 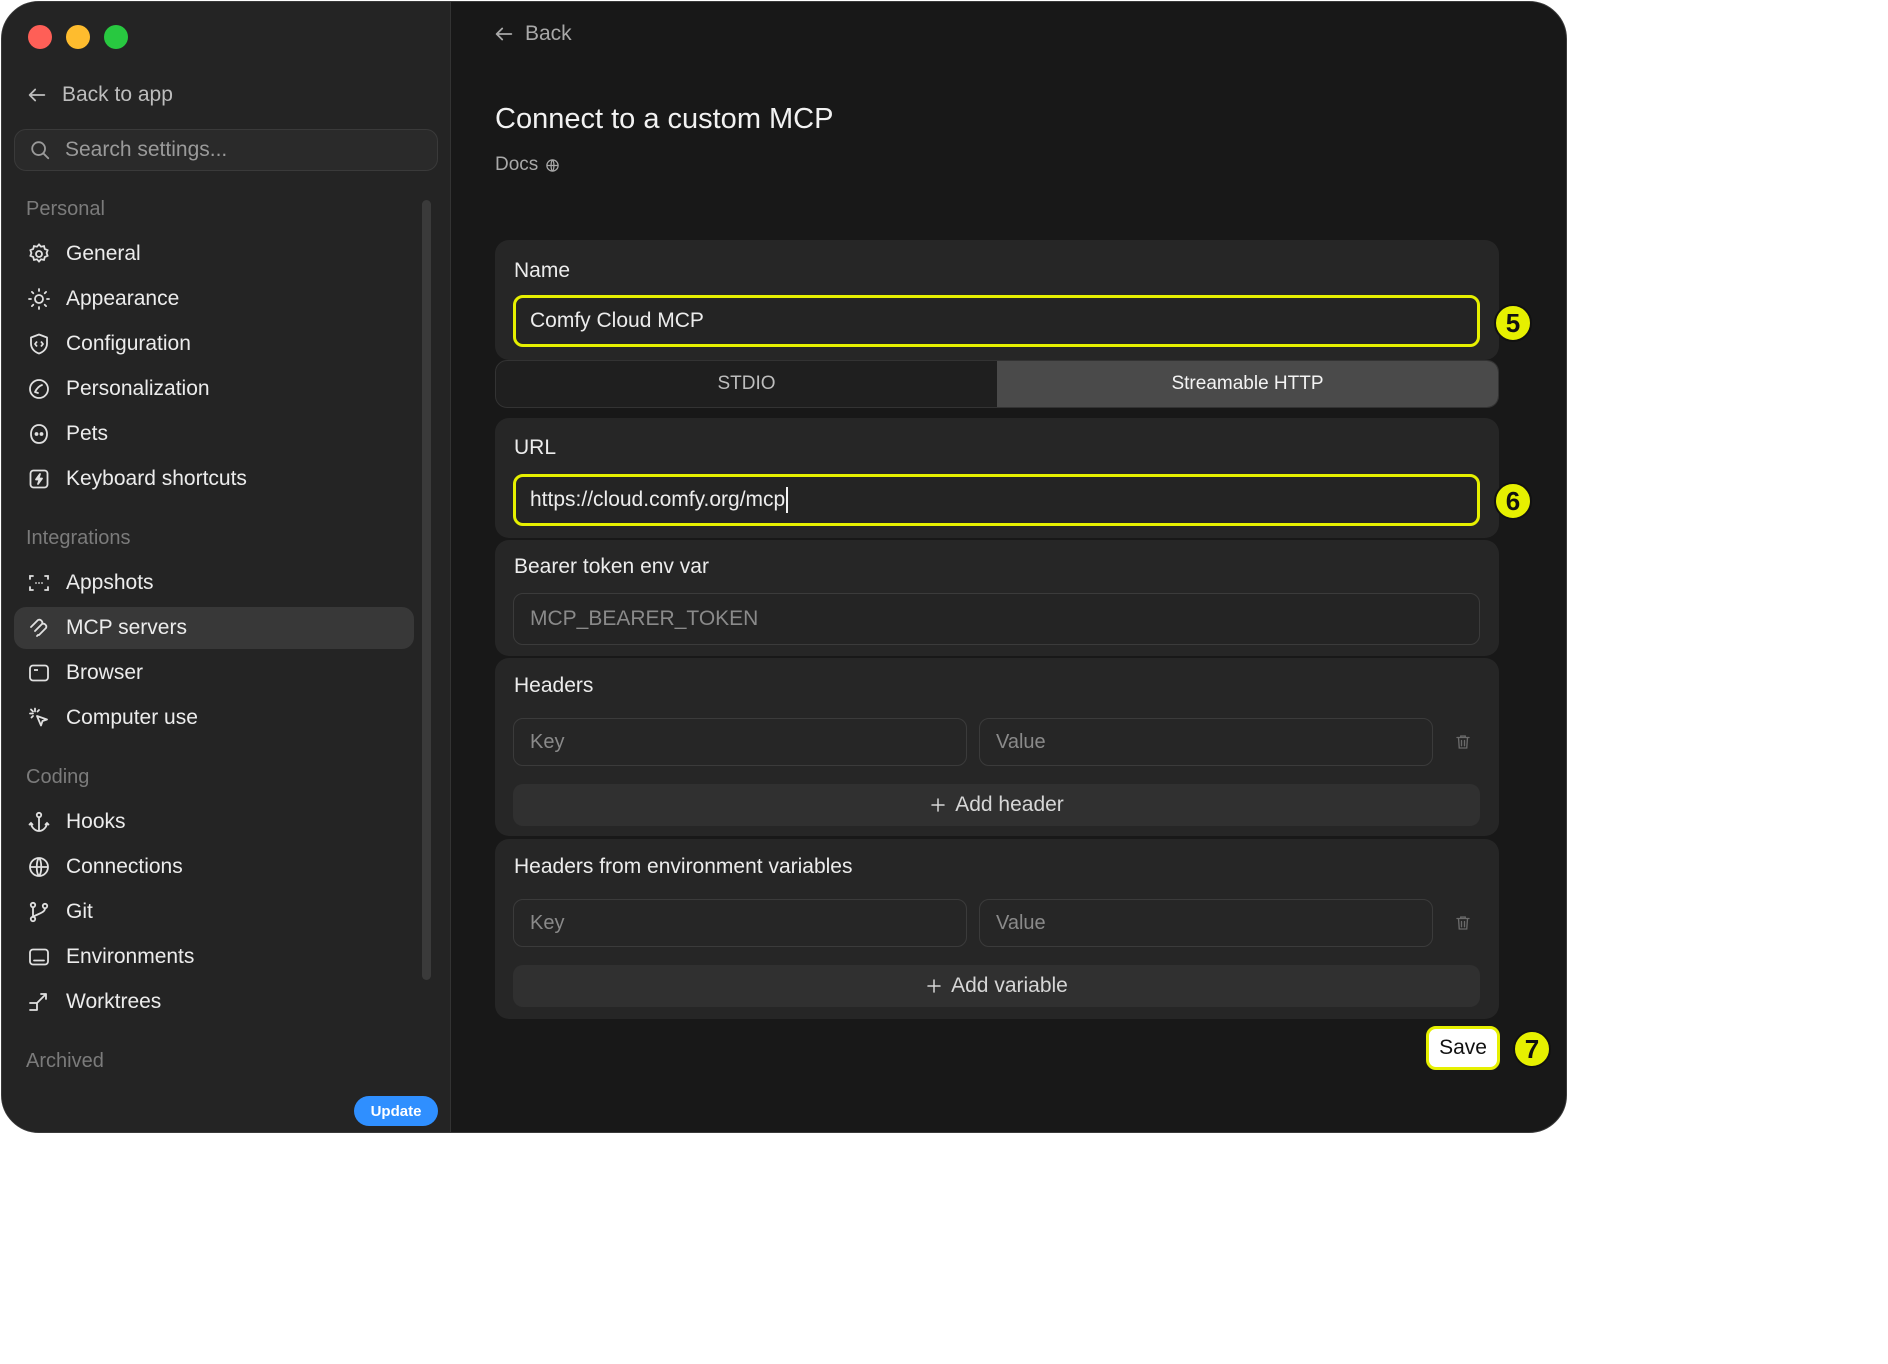 I want to click on docs-label: Docs, so click(x=517, y=164).